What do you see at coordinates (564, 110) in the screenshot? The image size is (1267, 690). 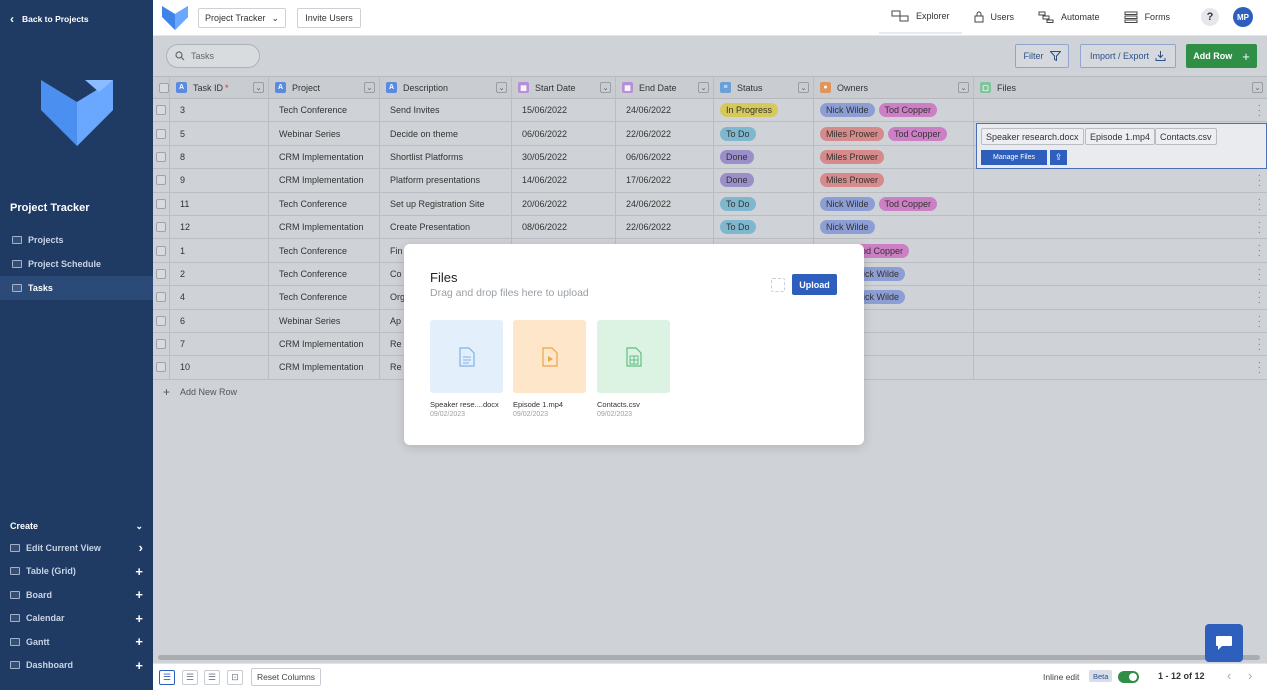 I see `start-date-cell: 15/06/2022` at bounding box center [564, 110].